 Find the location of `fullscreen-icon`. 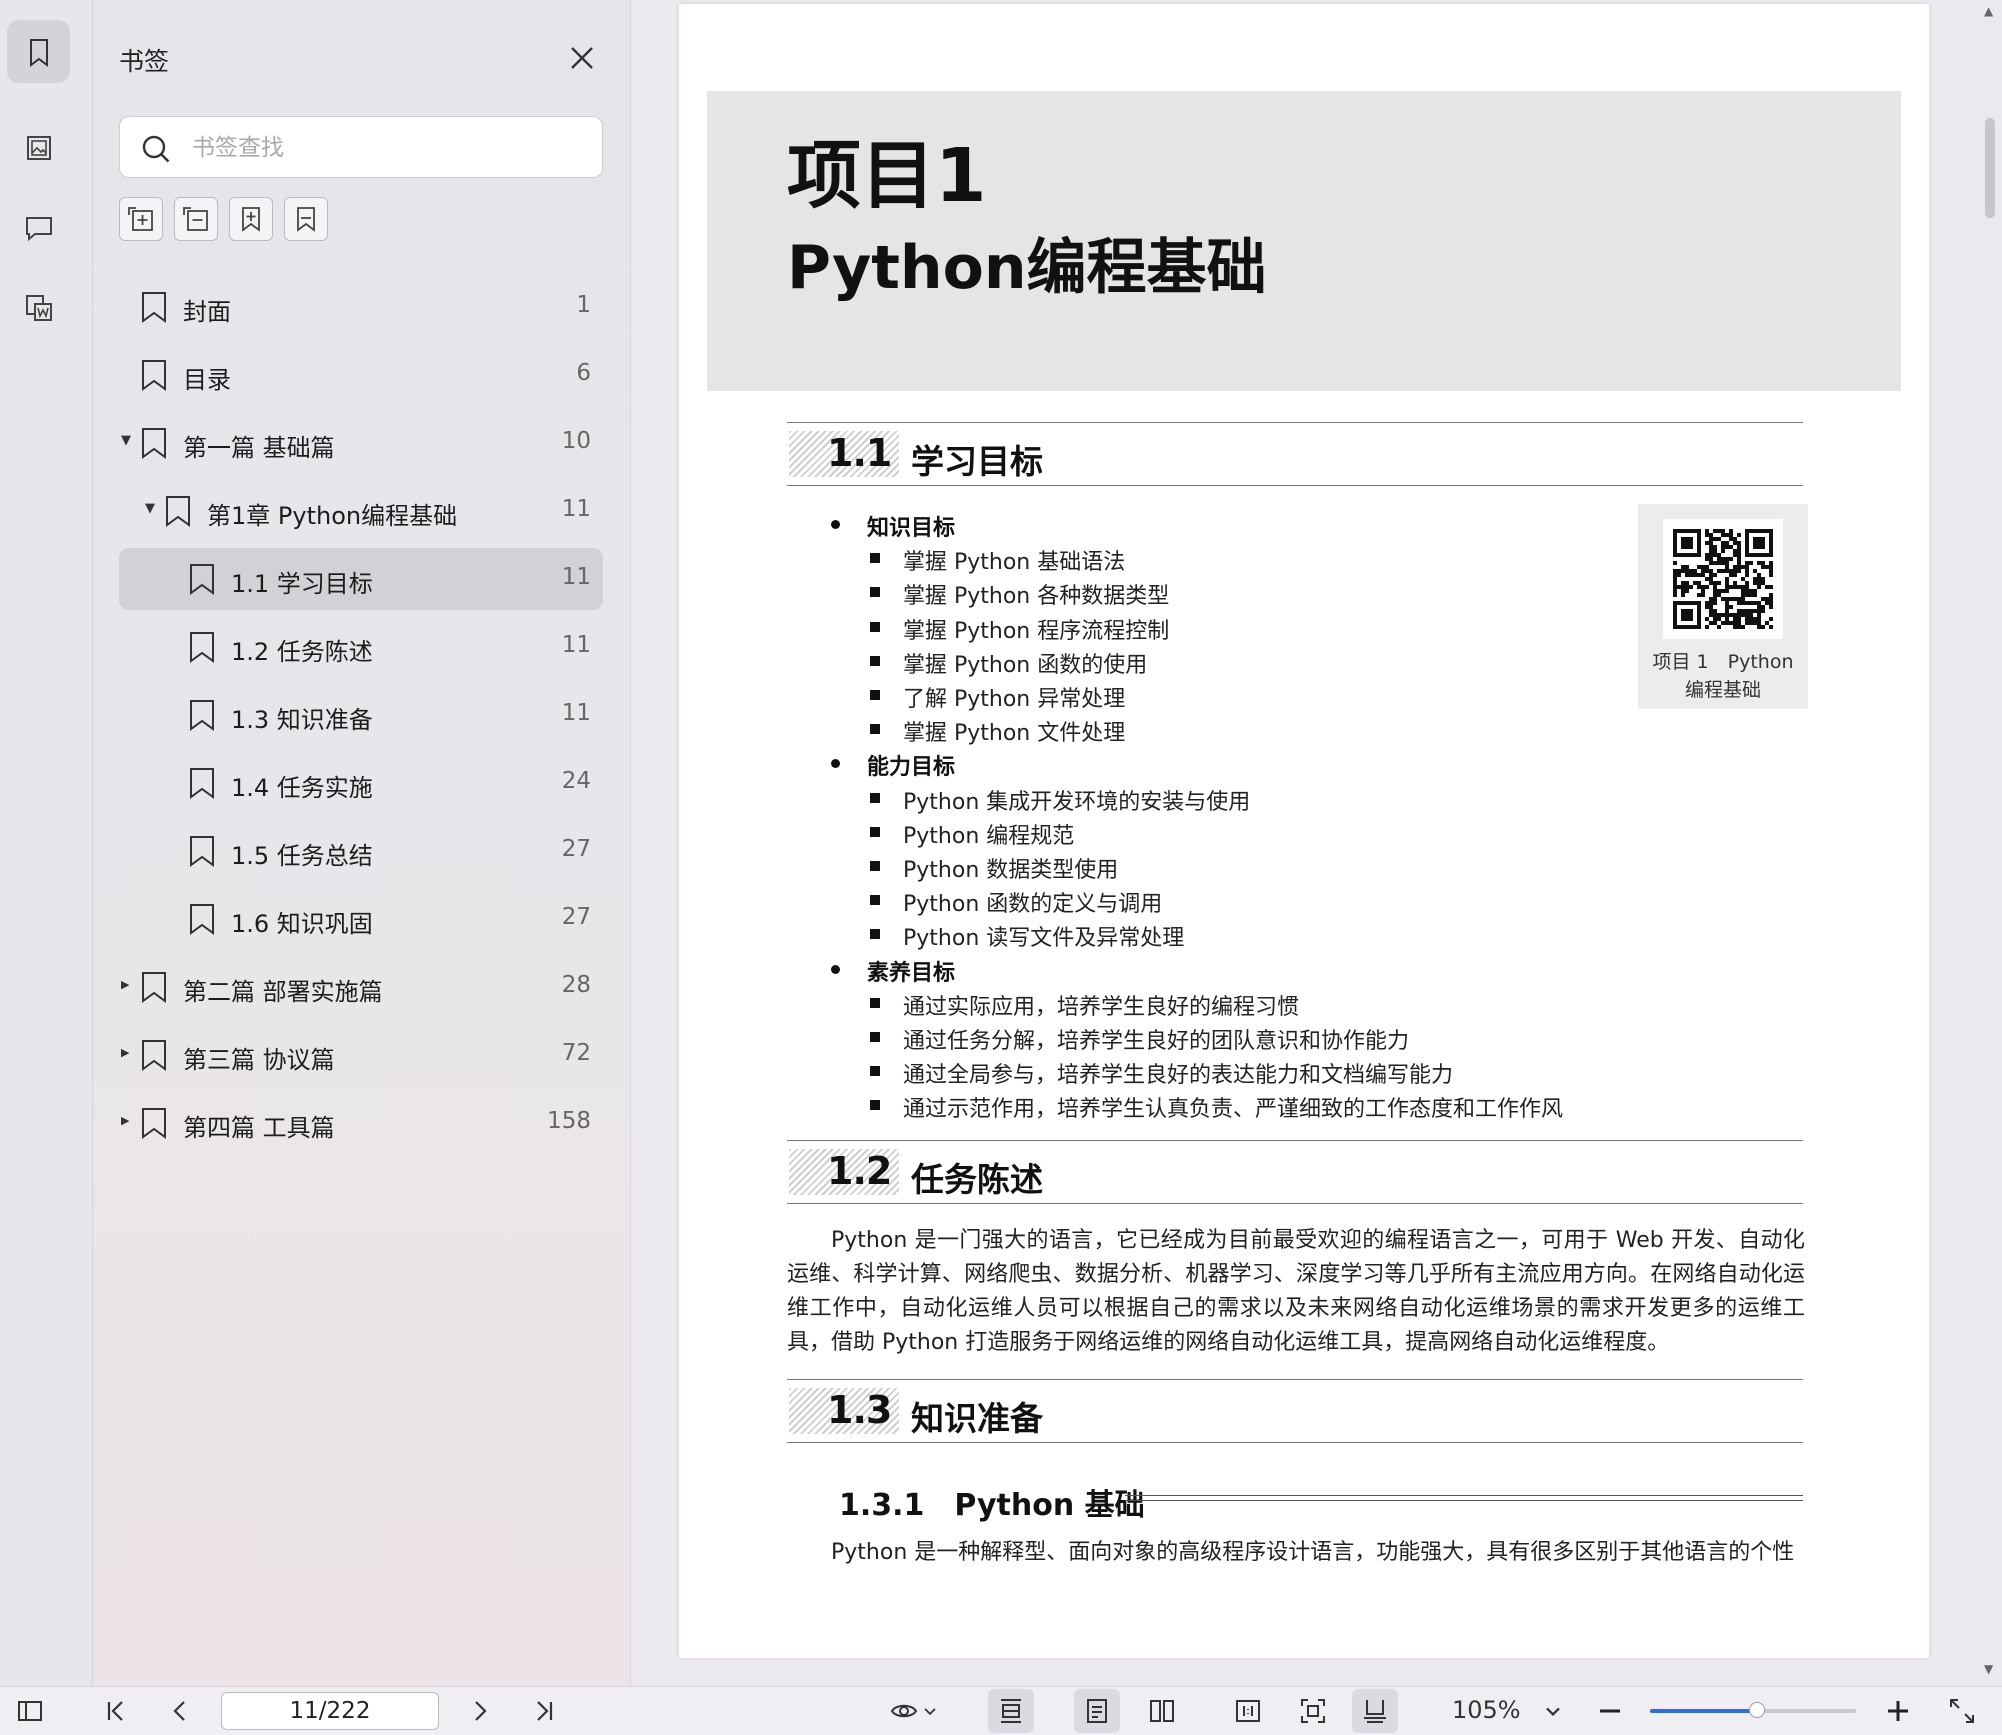

fullscreen-icon is located at coordinates (1962, 1711).